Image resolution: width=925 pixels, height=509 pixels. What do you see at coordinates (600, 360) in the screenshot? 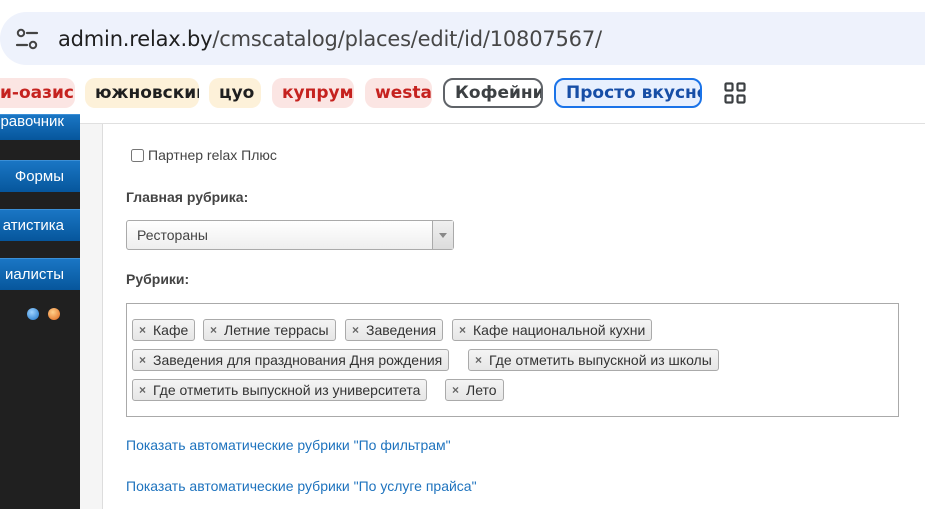
I see `rubric-tag-label: Где отметить выпускной из школы` at bounding box center [600, 360].